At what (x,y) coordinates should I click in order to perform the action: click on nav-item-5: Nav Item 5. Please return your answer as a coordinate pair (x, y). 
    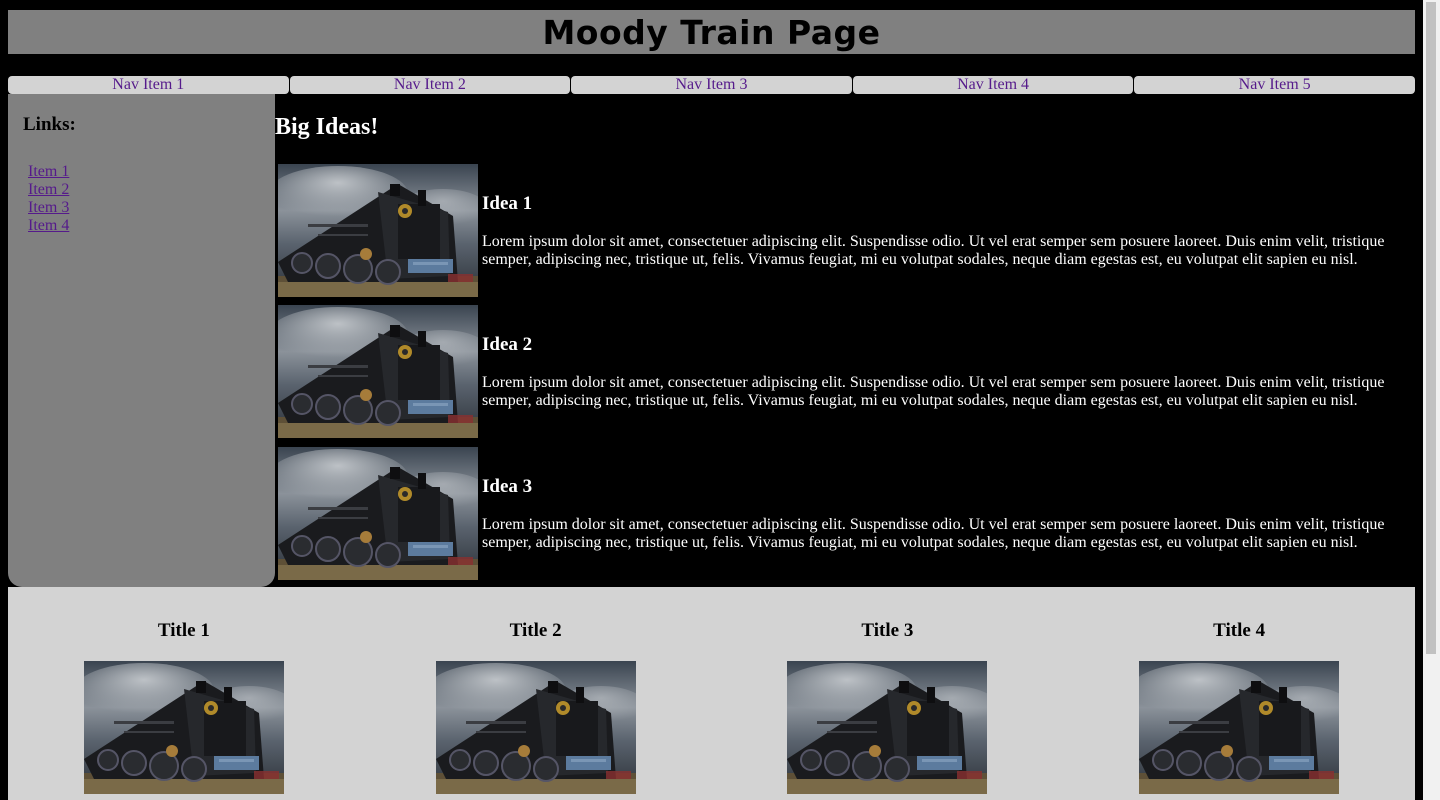
    Looking at the image, I should click on (1274, 85).